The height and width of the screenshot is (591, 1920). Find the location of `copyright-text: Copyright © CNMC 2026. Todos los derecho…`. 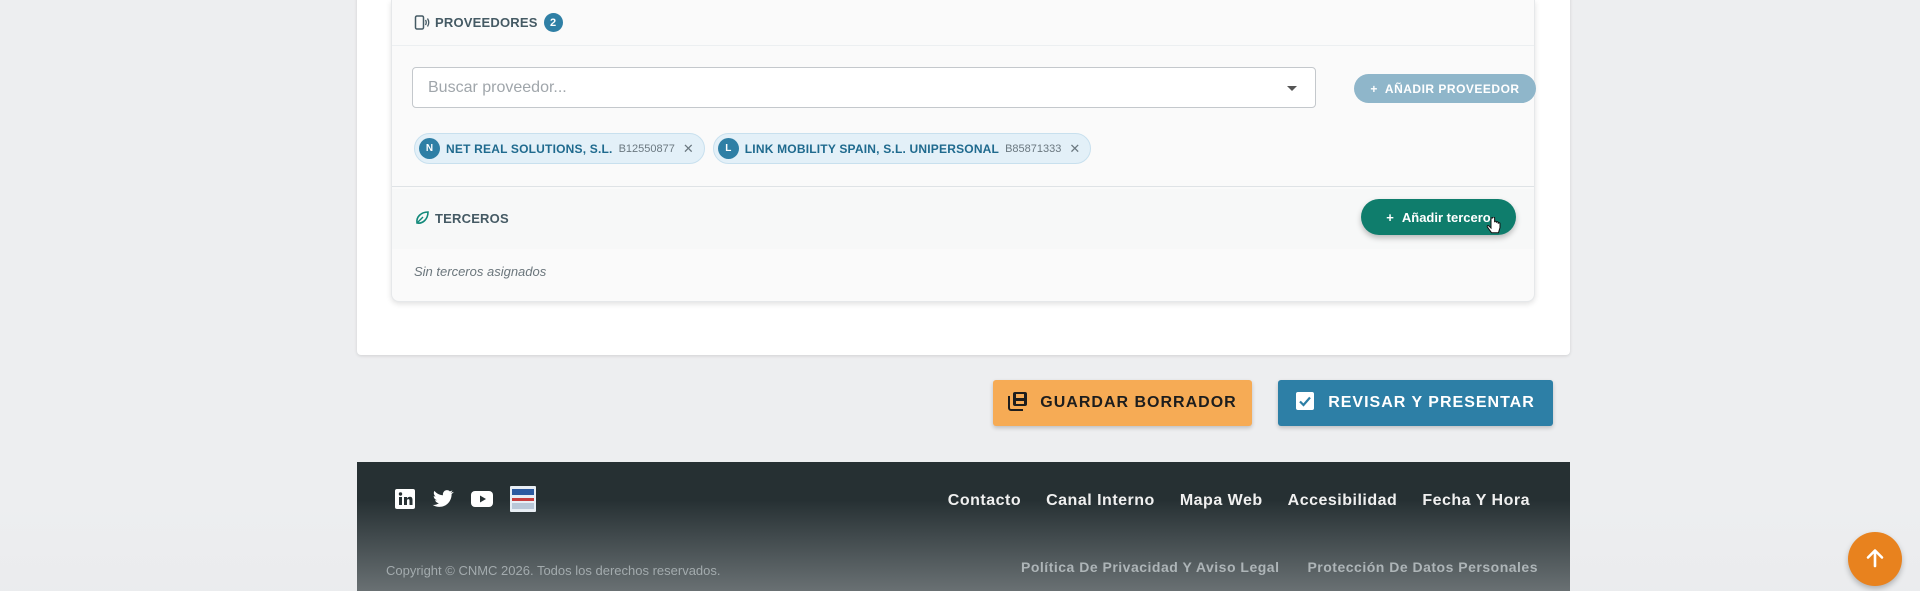

copyright-text: Copyright © CNMC 2026. Todos los derecho… is located at coordinates (553, 570).